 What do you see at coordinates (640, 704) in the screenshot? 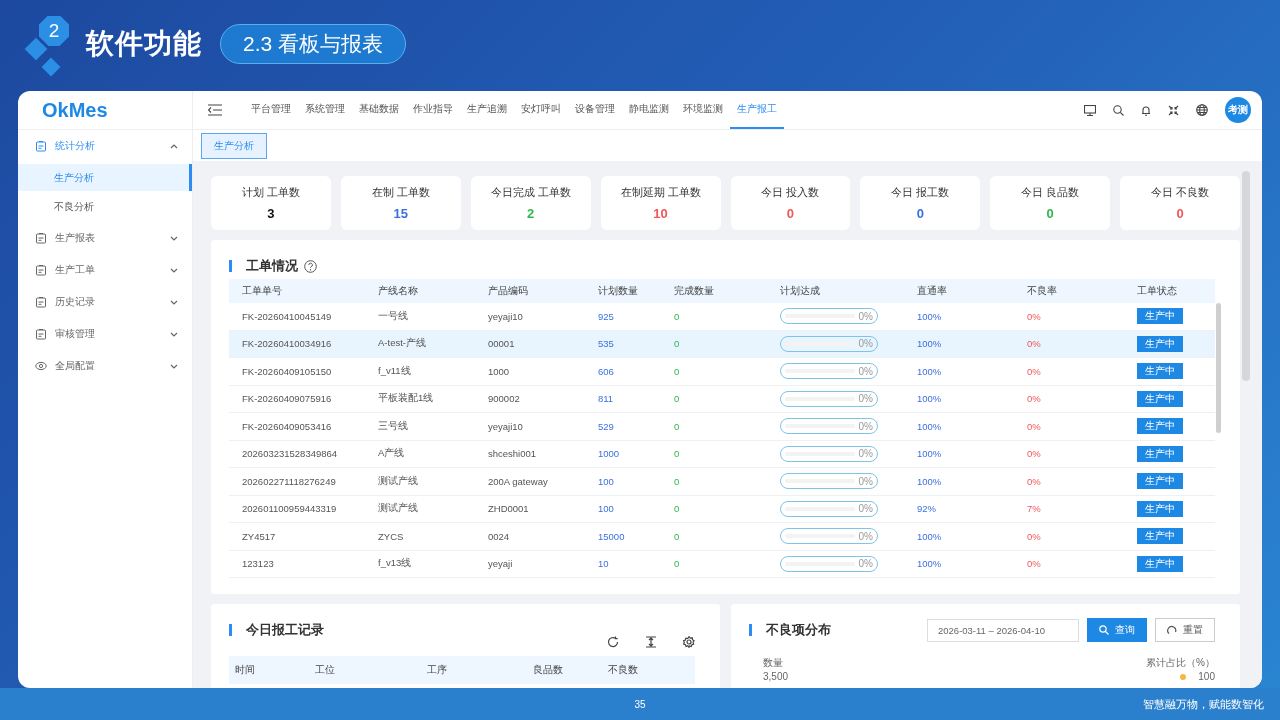
I see `page-number: 35` at bounding box center [640, 704].